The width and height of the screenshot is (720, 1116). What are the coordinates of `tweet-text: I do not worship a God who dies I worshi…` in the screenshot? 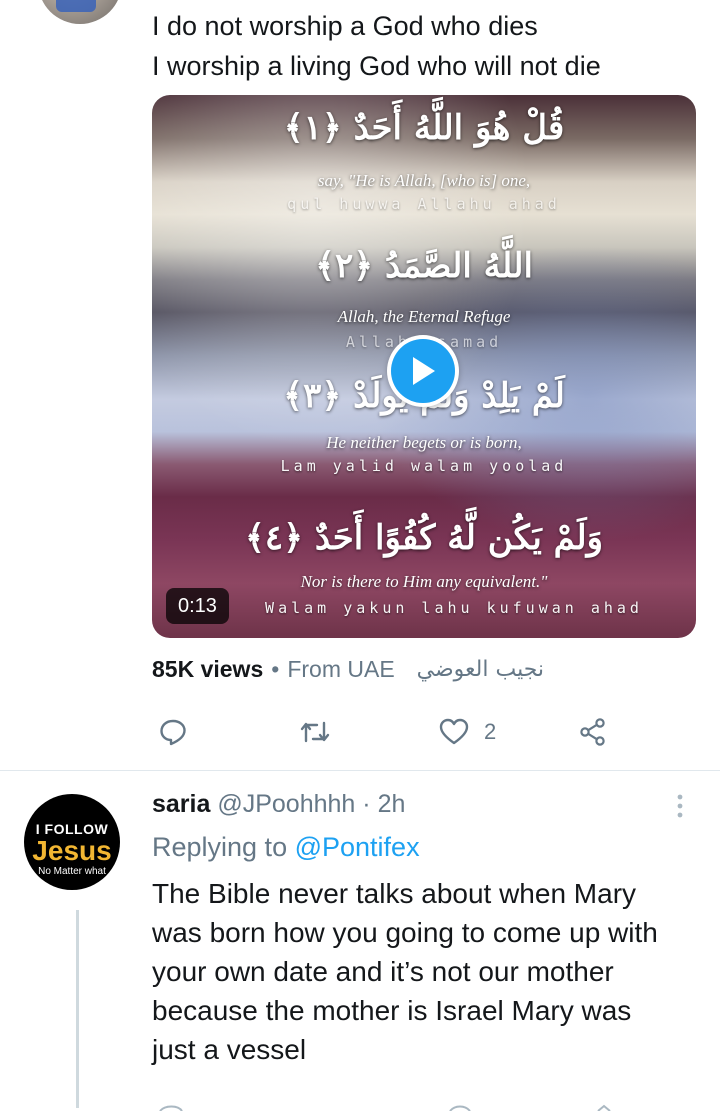 It's located at (432, 46).